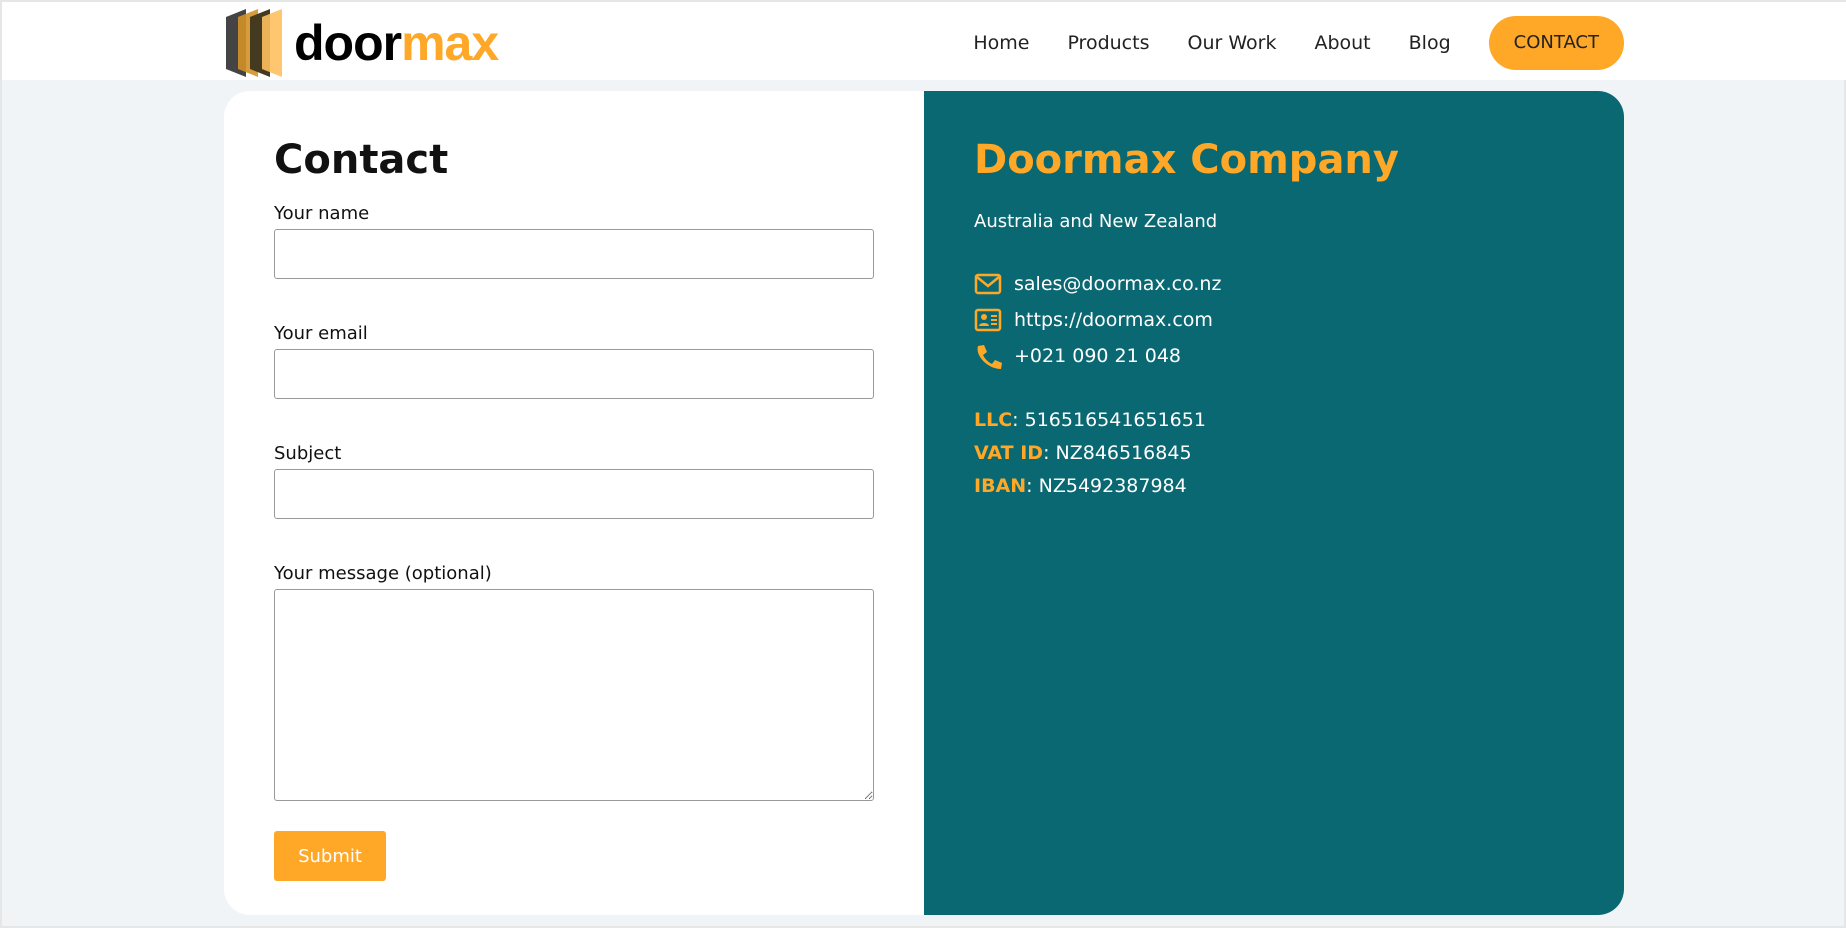 This screenshot has width=1846, height=928. I want to click on phone-row: +021 090 21 048, so click(1274, 356).